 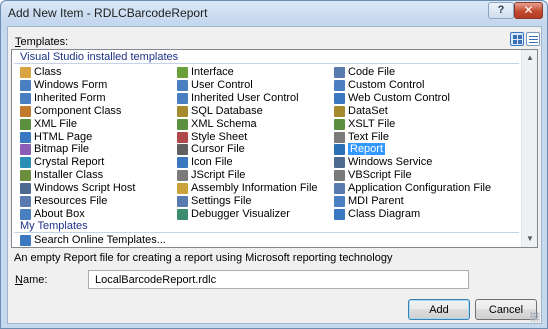 I want to click on template-item-label: Resources File, so click(x=71, y=201).